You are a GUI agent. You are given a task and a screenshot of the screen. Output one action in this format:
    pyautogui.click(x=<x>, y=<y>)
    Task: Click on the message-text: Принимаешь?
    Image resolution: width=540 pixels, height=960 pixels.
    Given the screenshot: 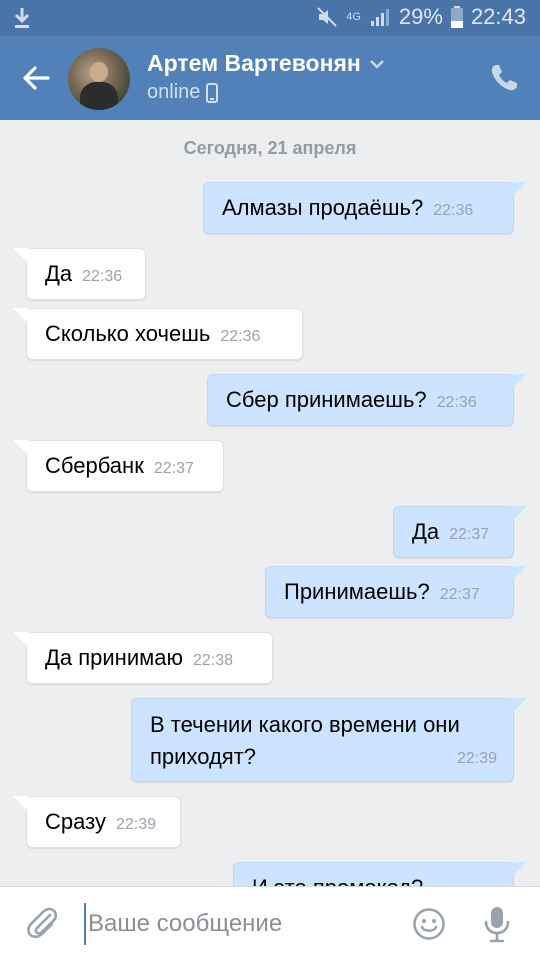 What is the action you would take?
    pyautogui.click(x=357, y=591)
    